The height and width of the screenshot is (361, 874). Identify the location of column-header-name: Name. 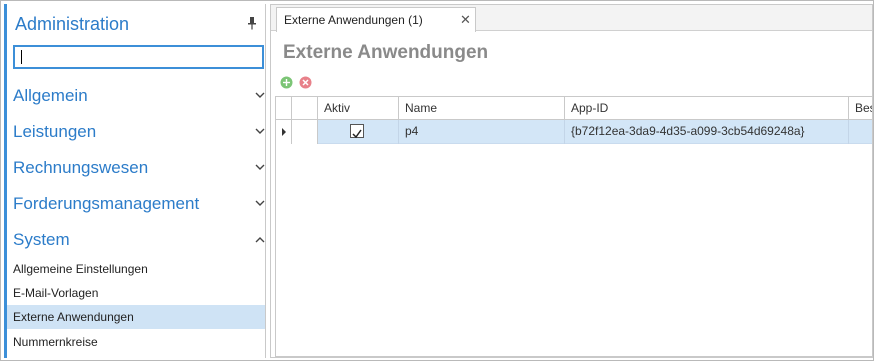
(482, 108).